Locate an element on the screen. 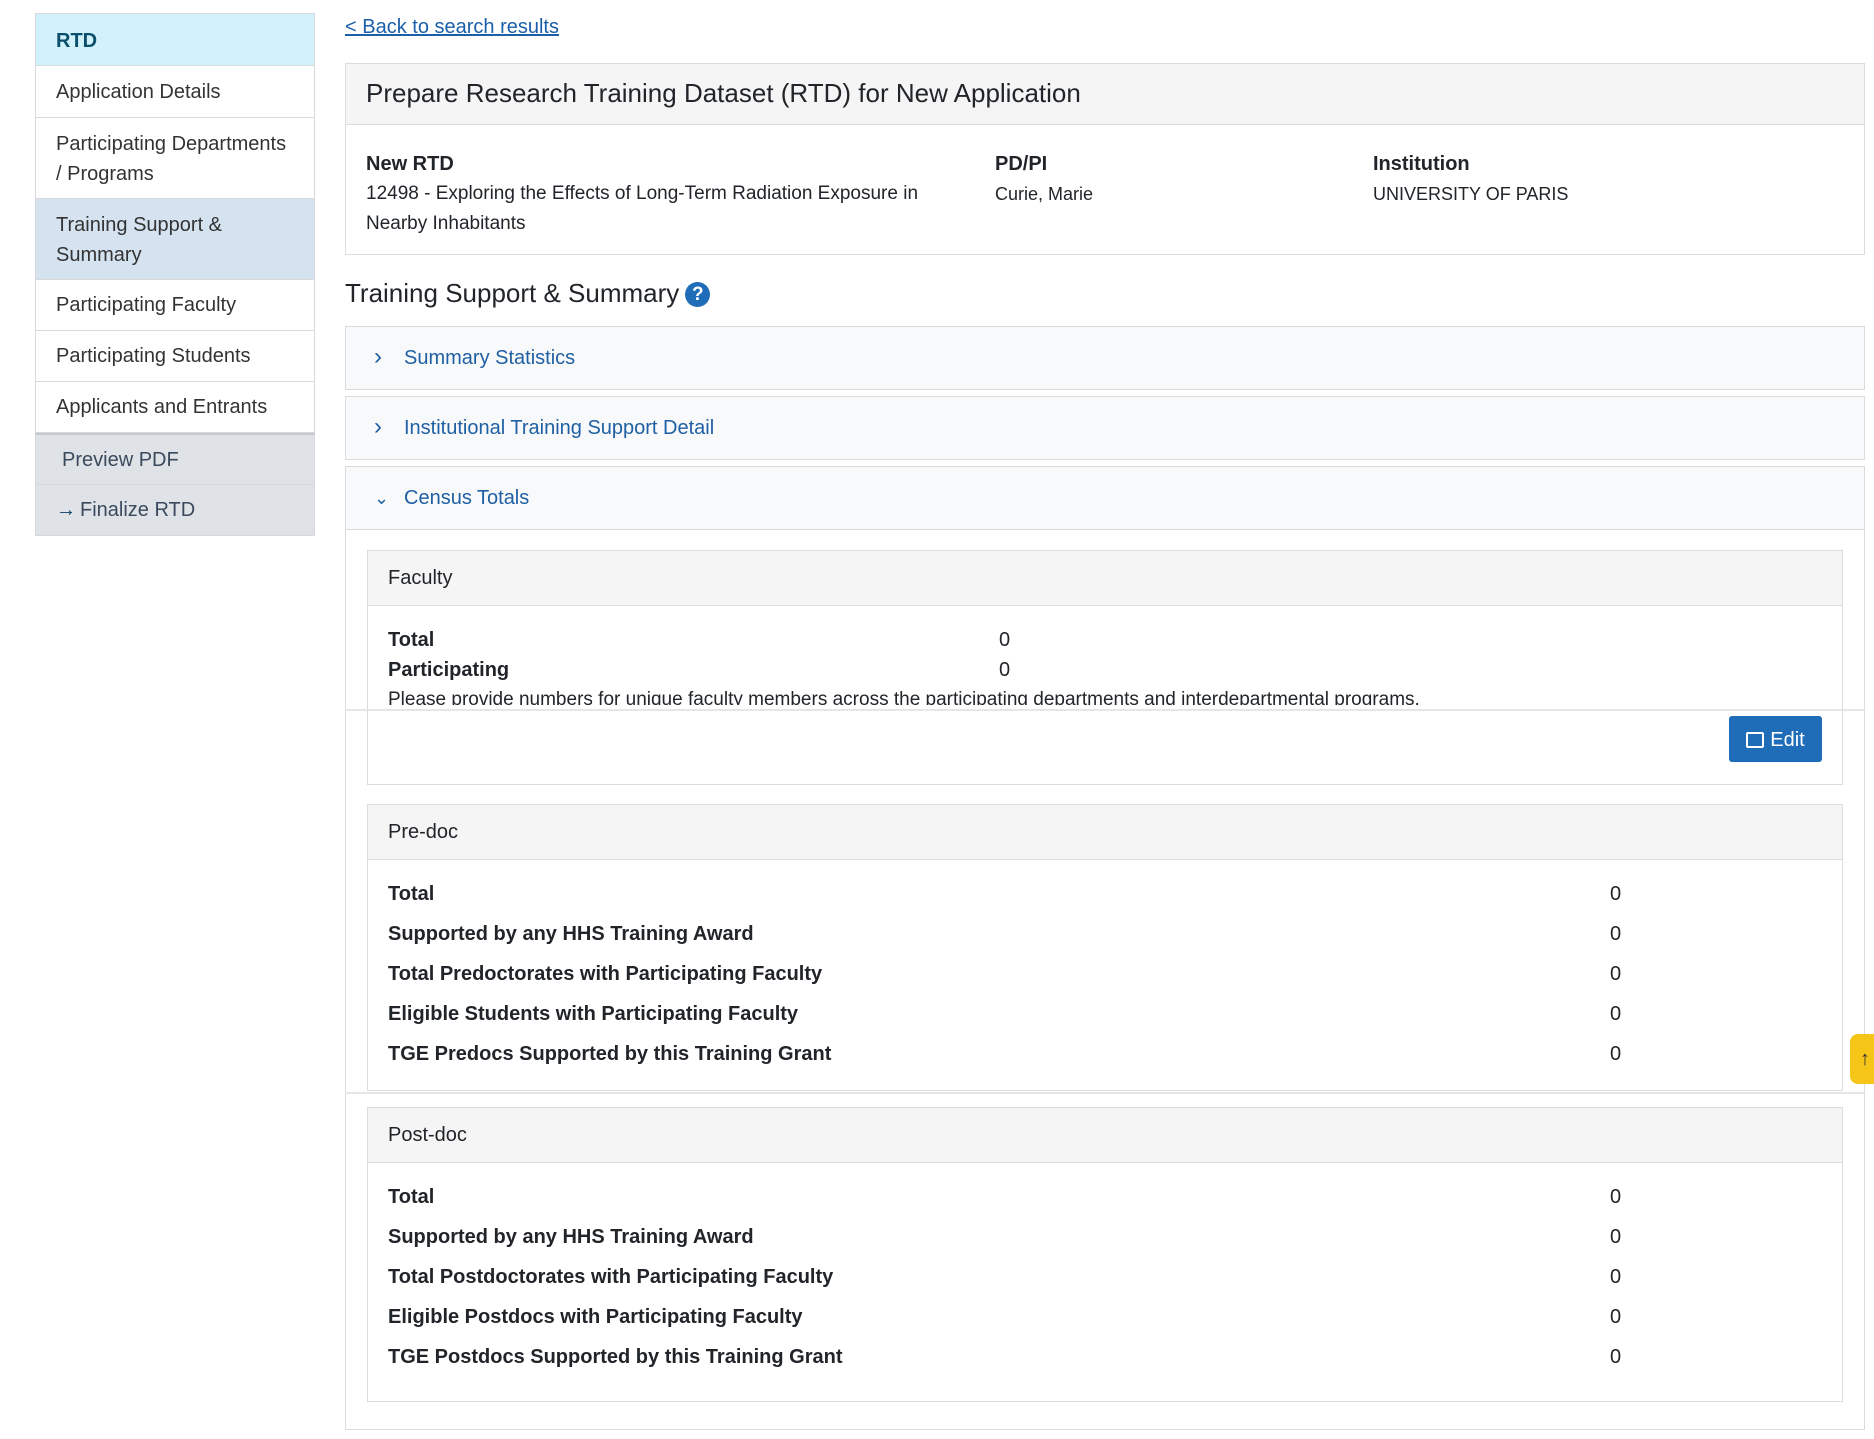 This screenshot has height=1439, width=1874. sidebar-item-participating-departments: Participating Departments / Programs is located at coordinates (175, 158).